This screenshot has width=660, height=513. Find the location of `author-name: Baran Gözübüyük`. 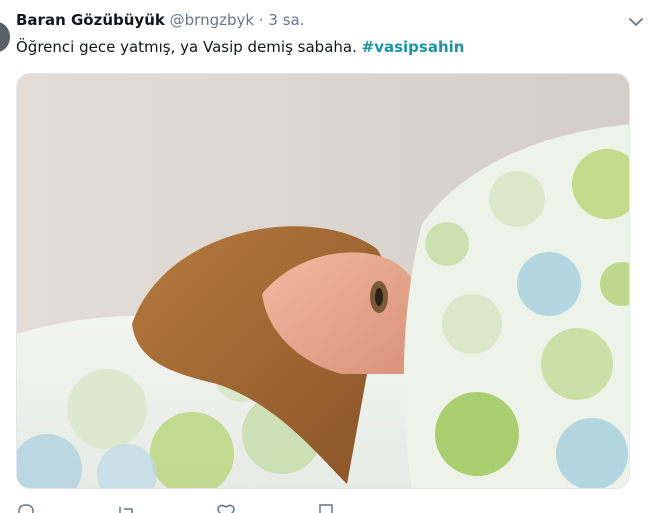

author-name: Baran Gözübüyük is located at coordinates (90, 20).